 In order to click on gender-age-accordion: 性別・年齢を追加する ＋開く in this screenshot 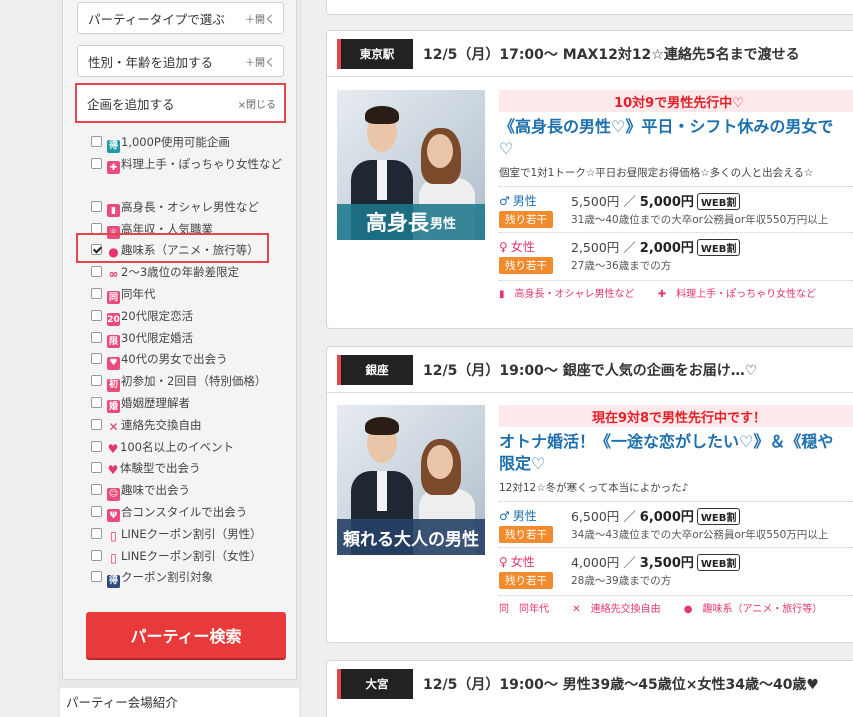, I will do `click(180, 61)`.